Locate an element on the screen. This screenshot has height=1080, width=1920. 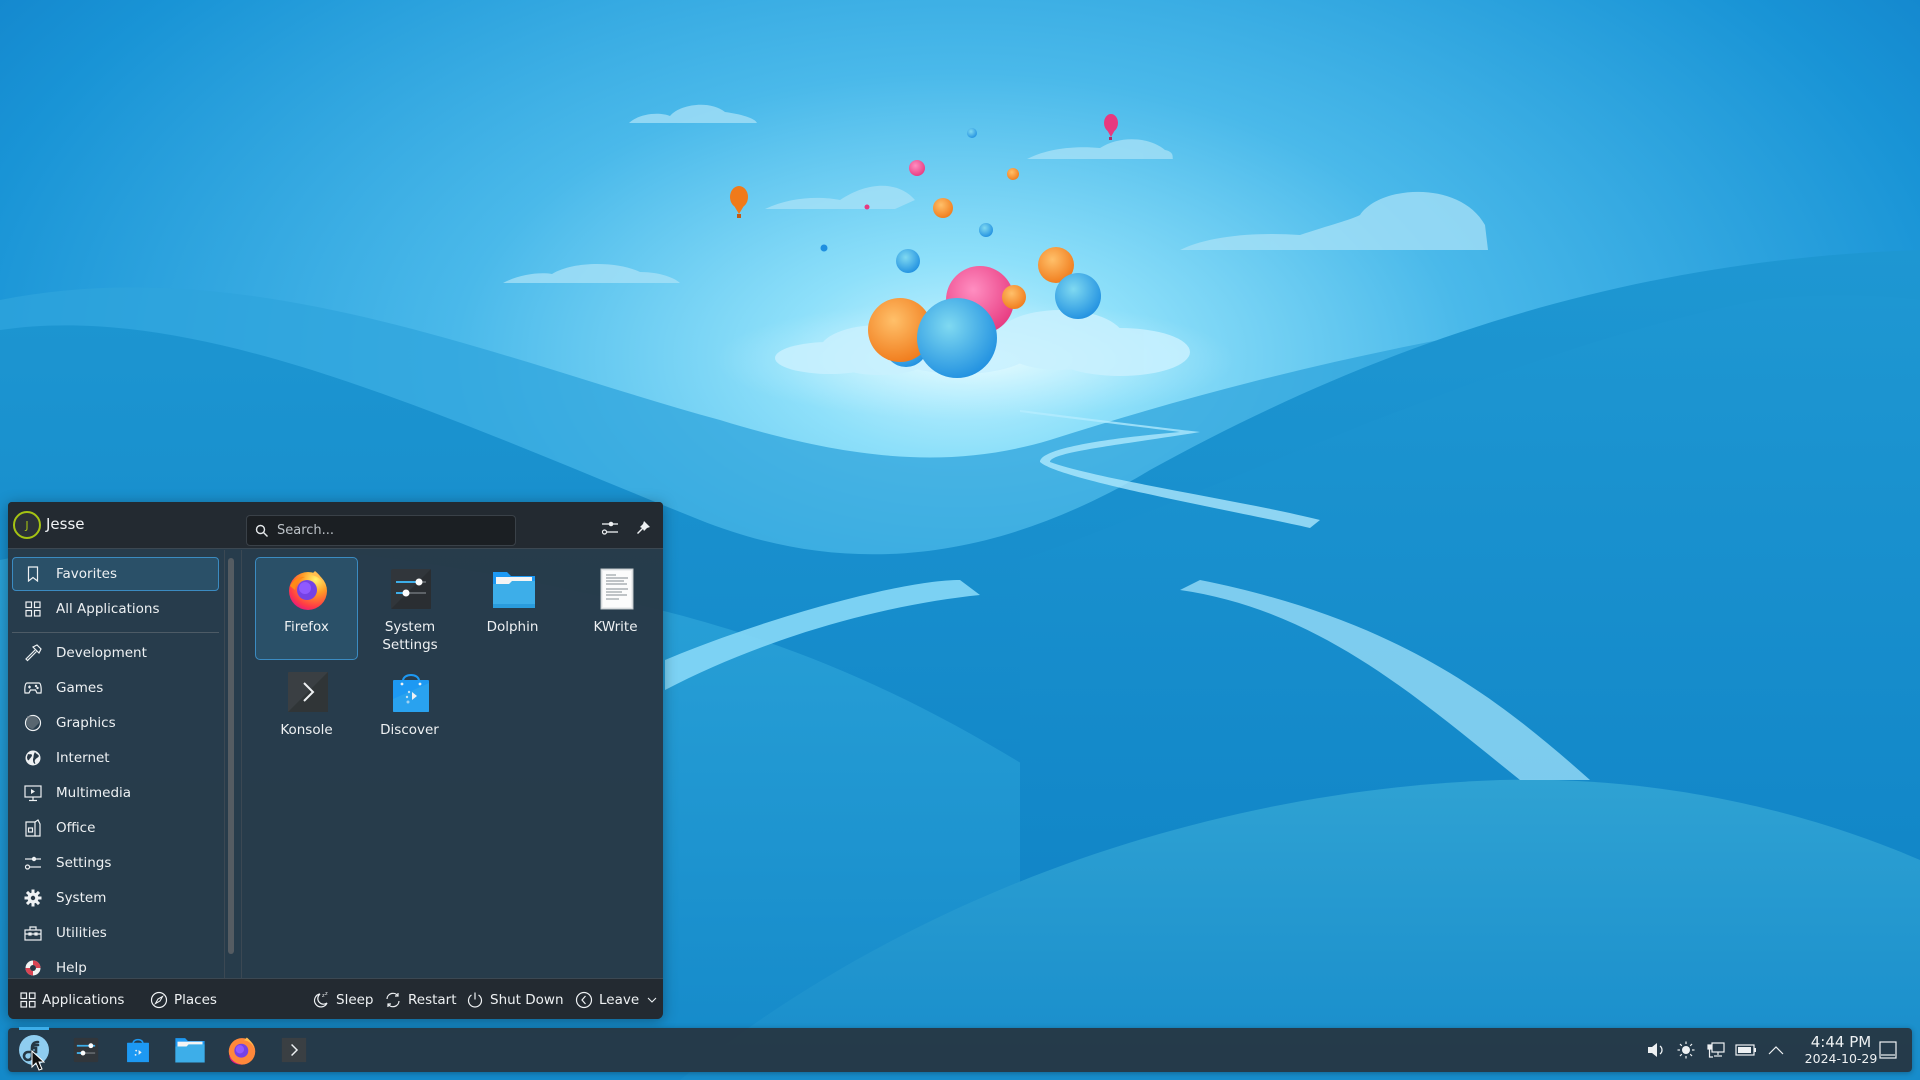
sidebar-item-all-applications: All Applications is located at coordinates (115, 609).